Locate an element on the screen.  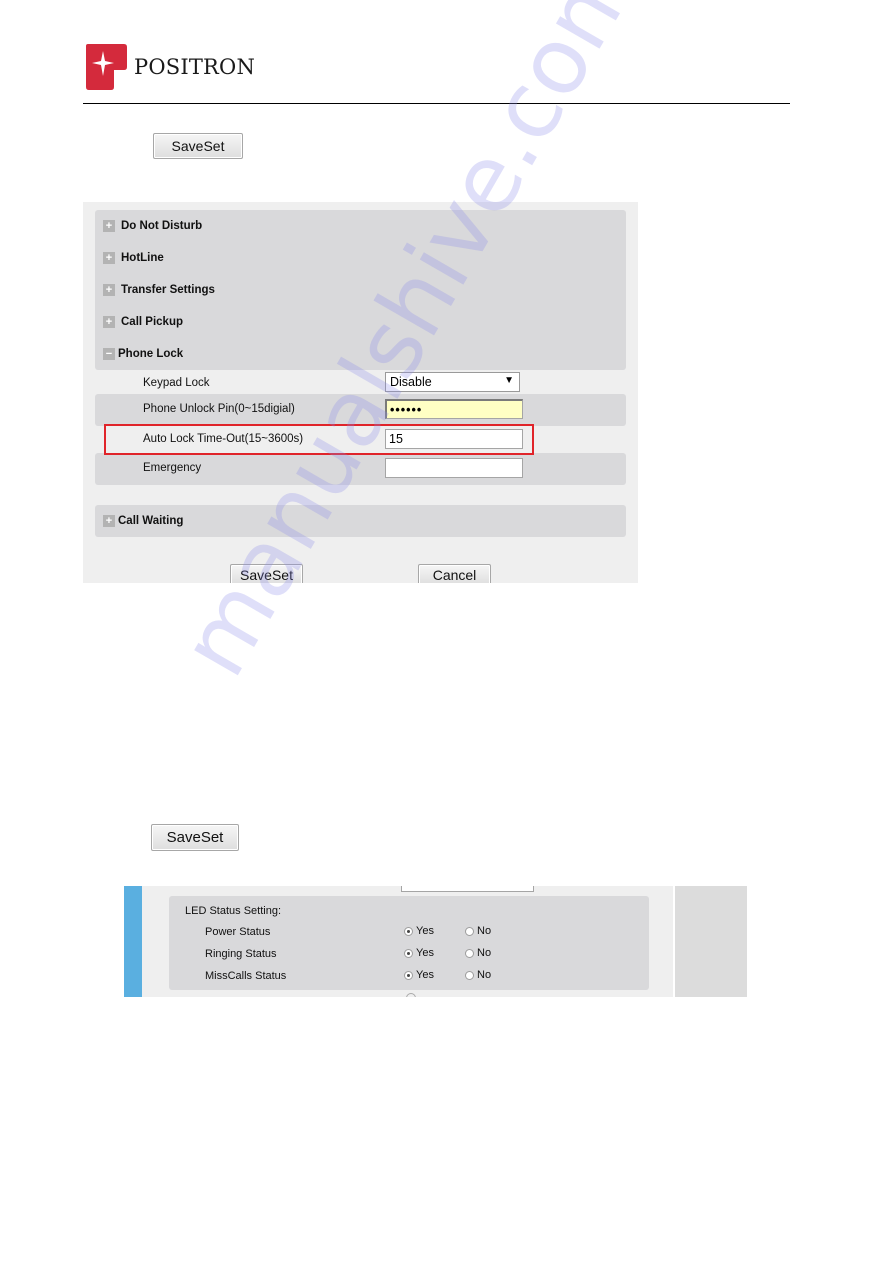
misscalls-status-no-radio: No is located at coordinates (478, 975).